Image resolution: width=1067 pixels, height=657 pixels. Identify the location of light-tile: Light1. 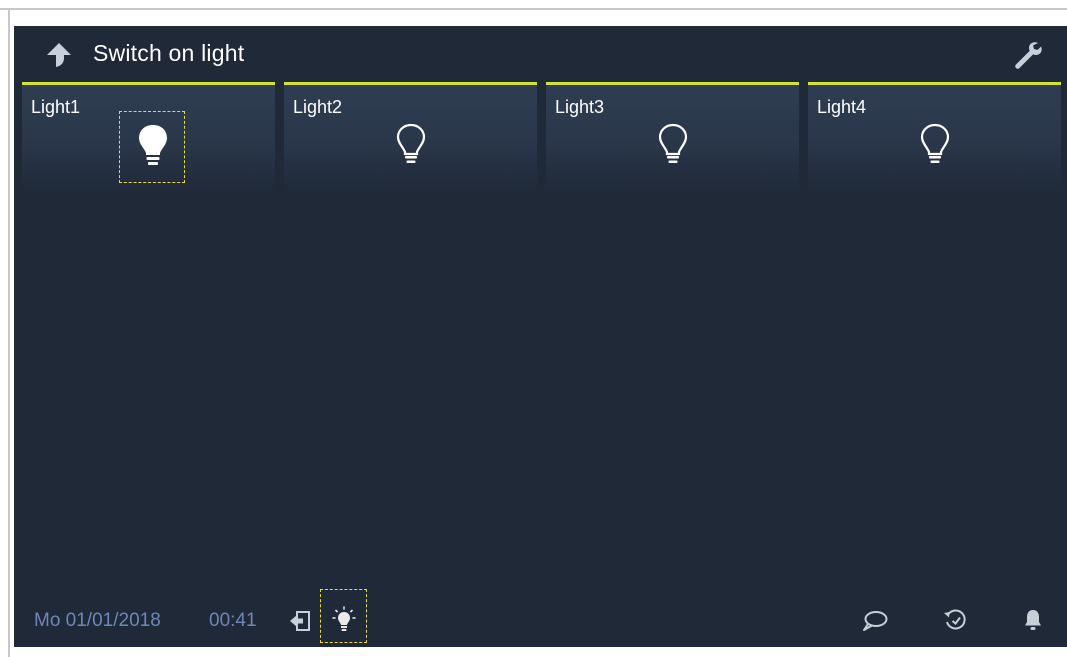
(148, 137).